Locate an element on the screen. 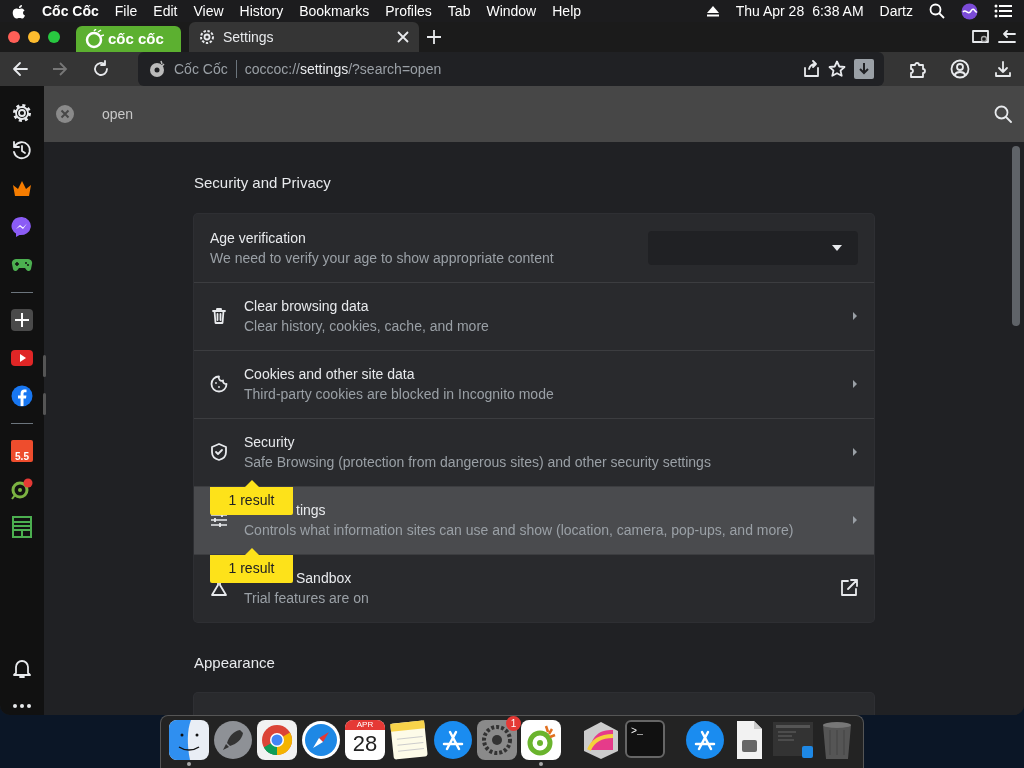 The height and width of the screenshot is (768, 1024). compass-icon is located at coordinates (321, 740).